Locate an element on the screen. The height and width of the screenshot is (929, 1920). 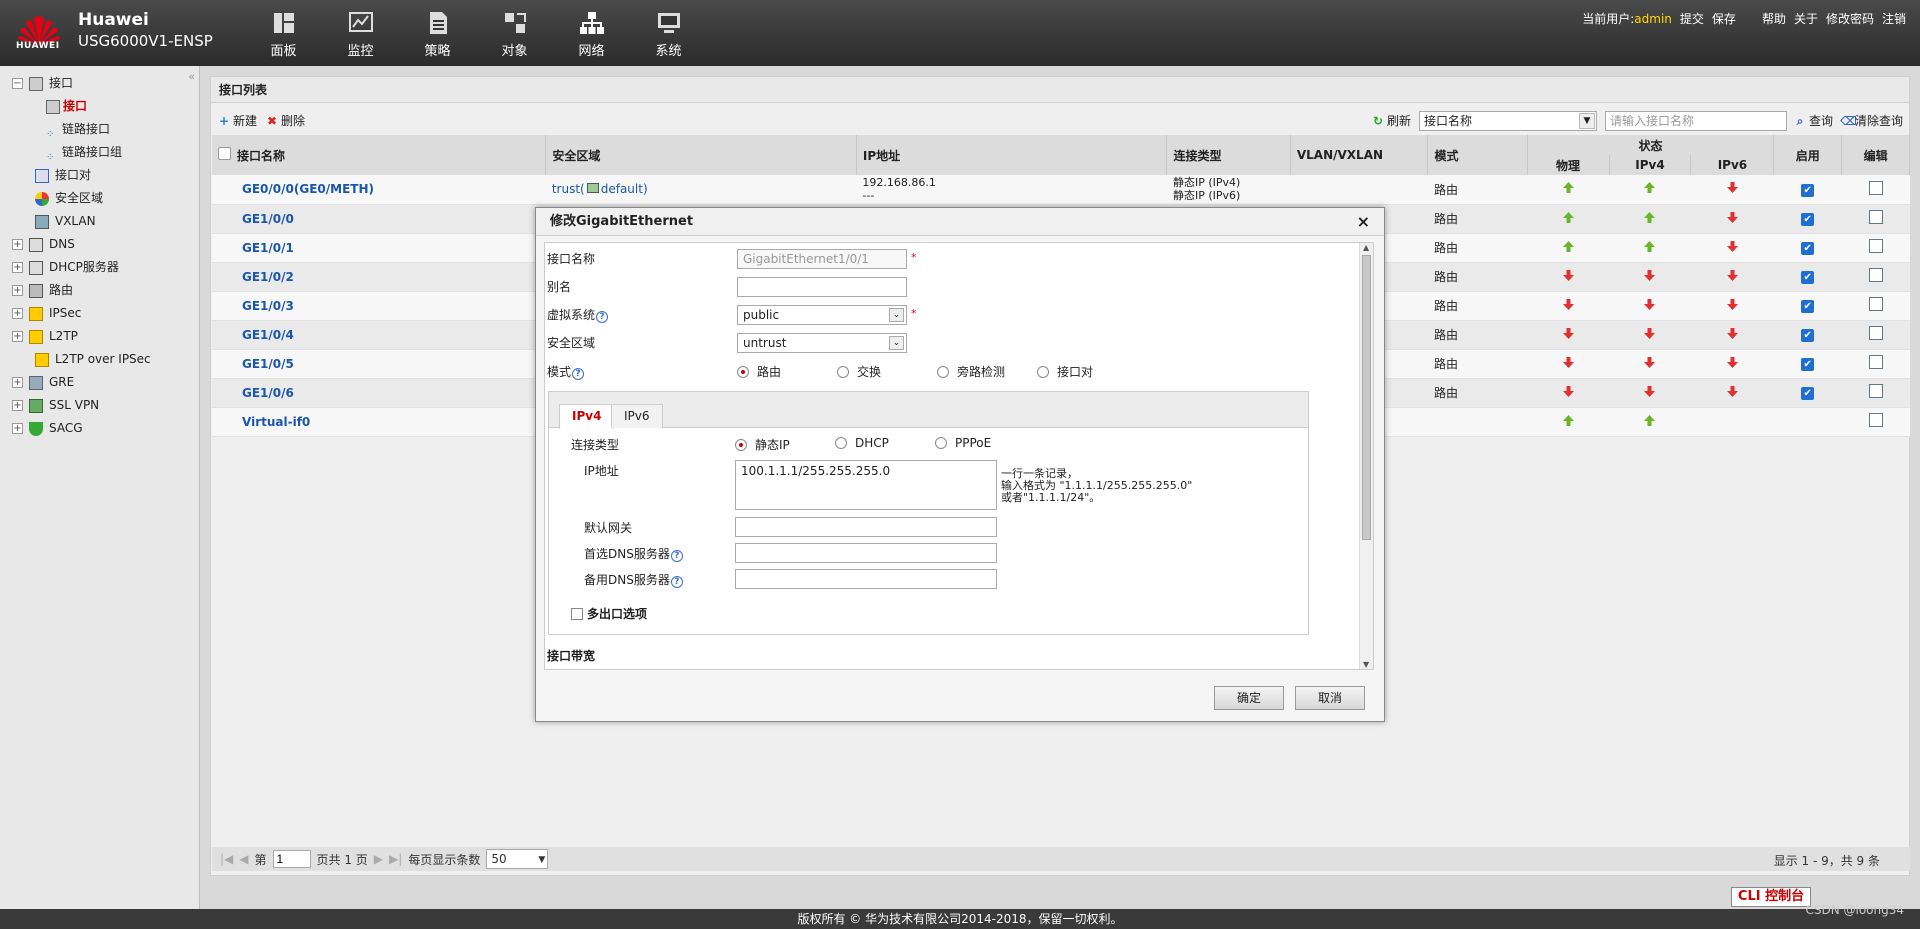
sidebar-item-security-zone: 安全区域 is located at coordinates (99, 198).